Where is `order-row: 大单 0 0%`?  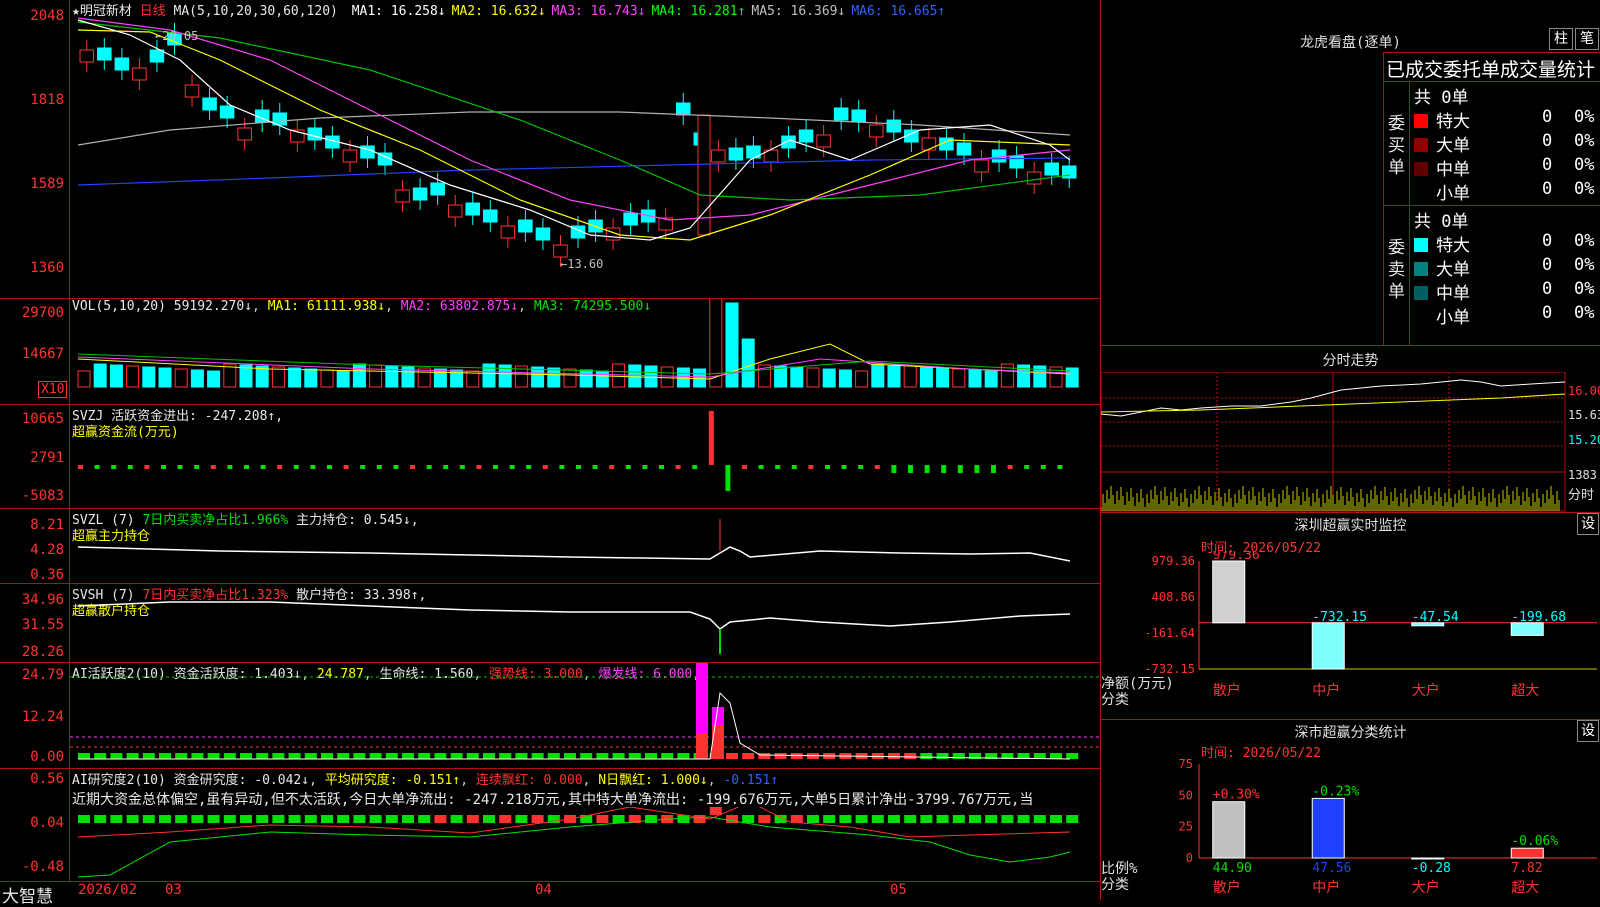
order-row: 大单 0 0% is located at coordinates (1506, 267).